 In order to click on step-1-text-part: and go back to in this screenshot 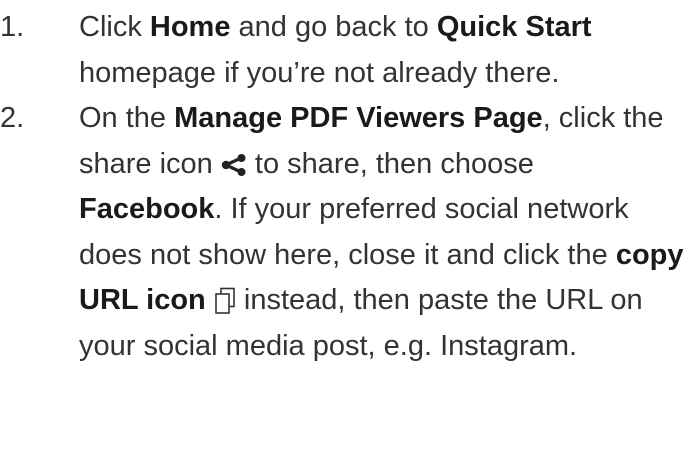, I will do `click(333, 27)`.